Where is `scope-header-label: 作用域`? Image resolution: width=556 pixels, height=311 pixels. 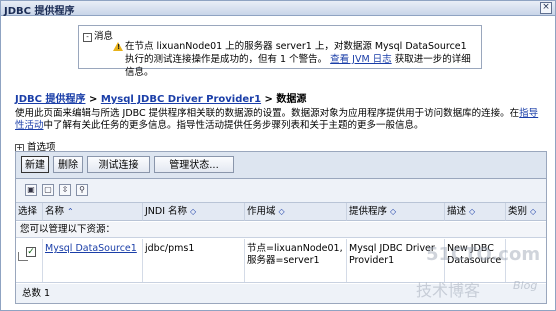 scope-header-label: 作用域 is located at coordinates (261, 211).